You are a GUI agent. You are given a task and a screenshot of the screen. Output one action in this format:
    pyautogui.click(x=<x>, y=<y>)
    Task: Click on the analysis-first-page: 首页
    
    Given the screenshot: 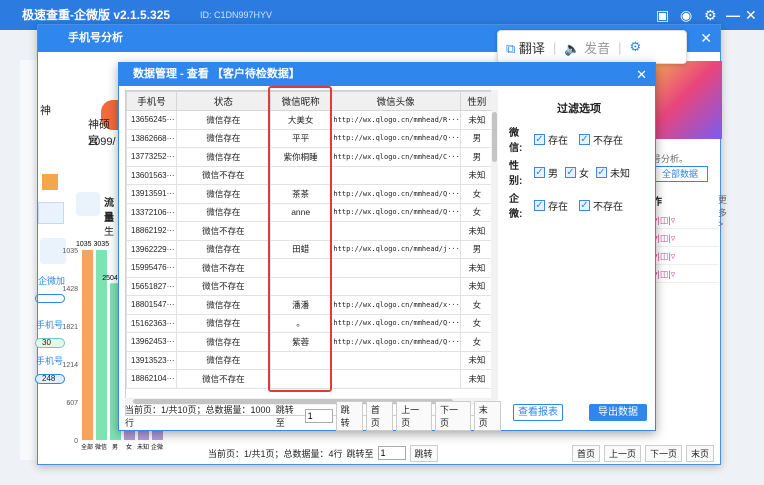 What is the action you would take?
    pyautogui.click(x=585, y=453)
    